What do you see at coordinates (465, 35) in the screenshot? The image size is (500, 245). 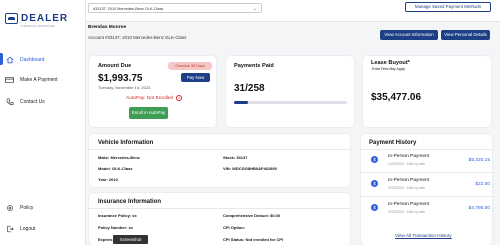 I see `view-personal-details-button: View Personal Details` at bounding box center [465, 35].